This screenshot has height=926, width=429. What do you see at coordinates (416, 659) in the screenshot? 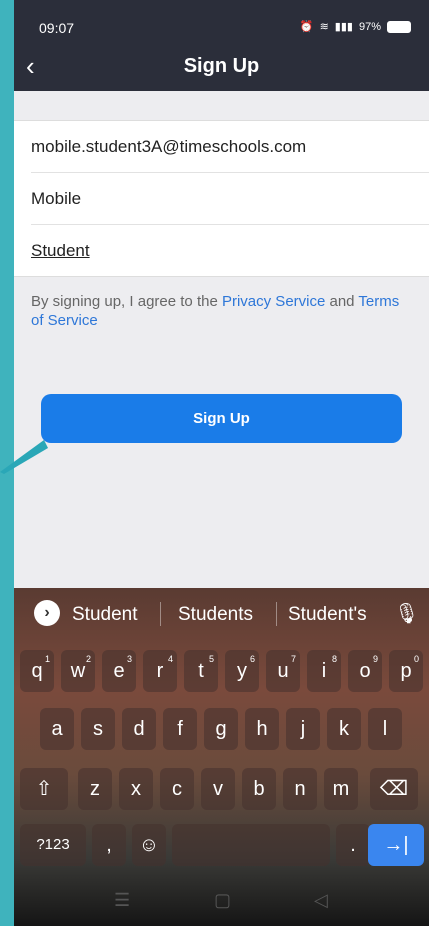
I see `key-hint: 0` at bounding box center [416, 659].